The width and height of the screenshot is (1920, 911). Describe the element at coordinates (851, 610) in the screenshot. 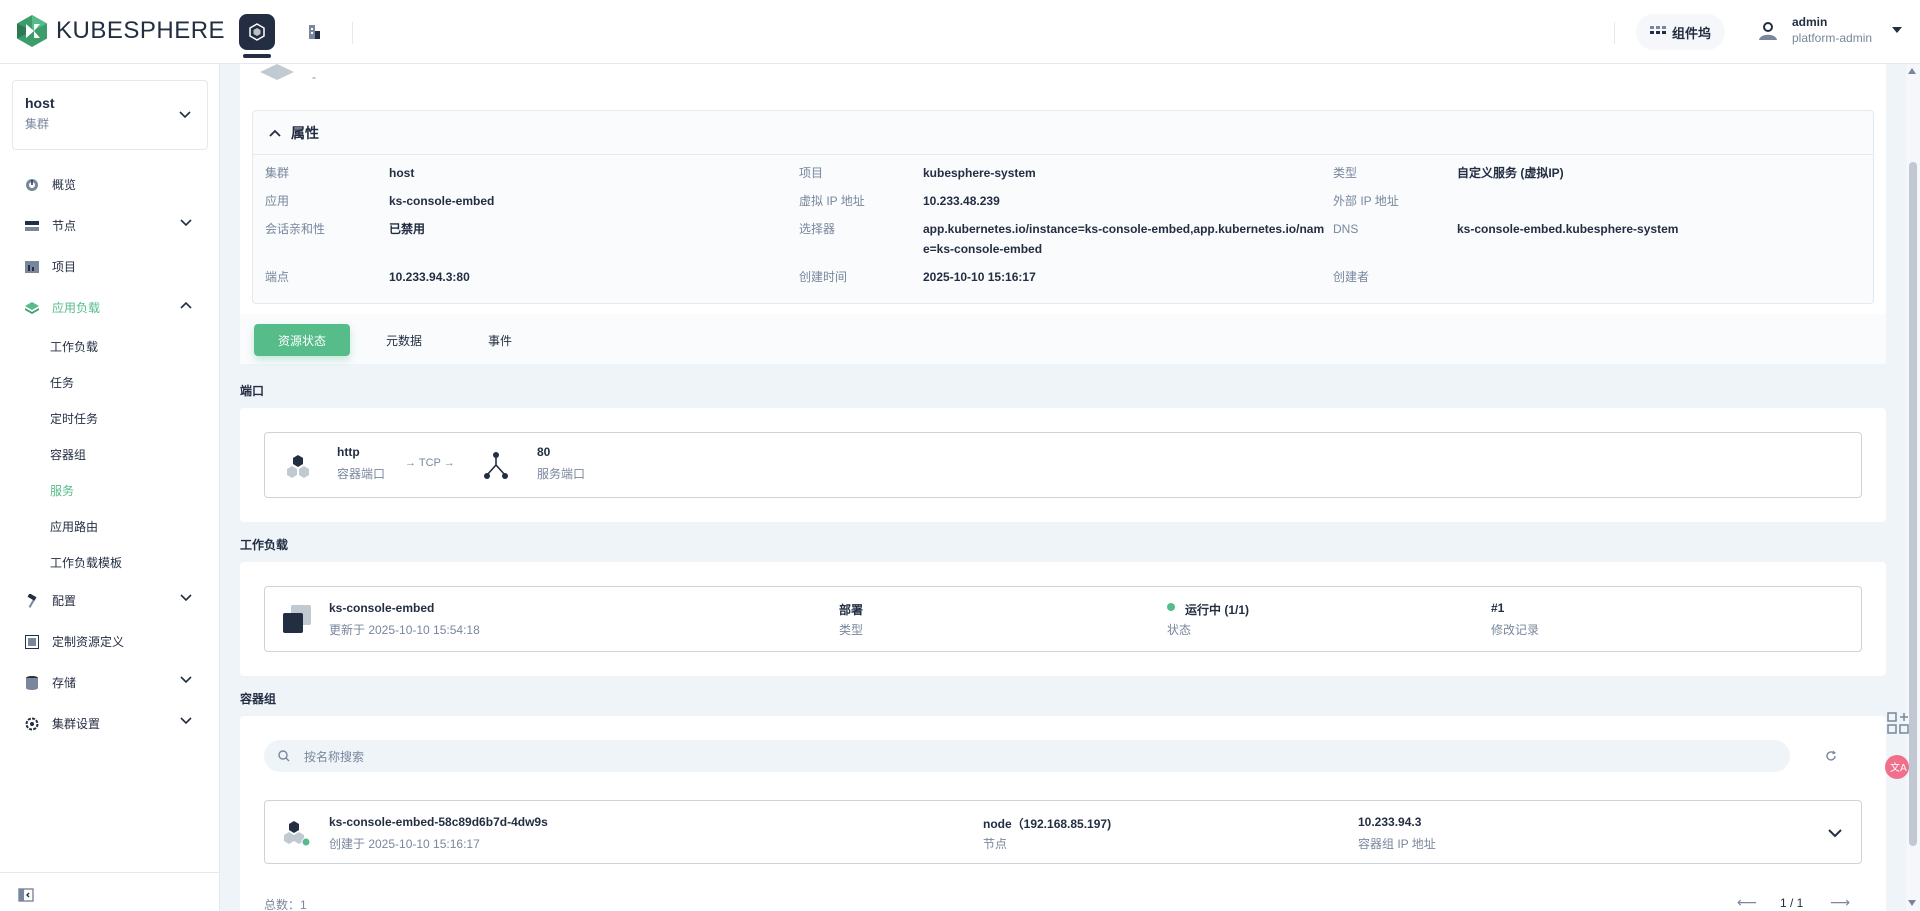

I see `workload-kind: 部署` at that location.